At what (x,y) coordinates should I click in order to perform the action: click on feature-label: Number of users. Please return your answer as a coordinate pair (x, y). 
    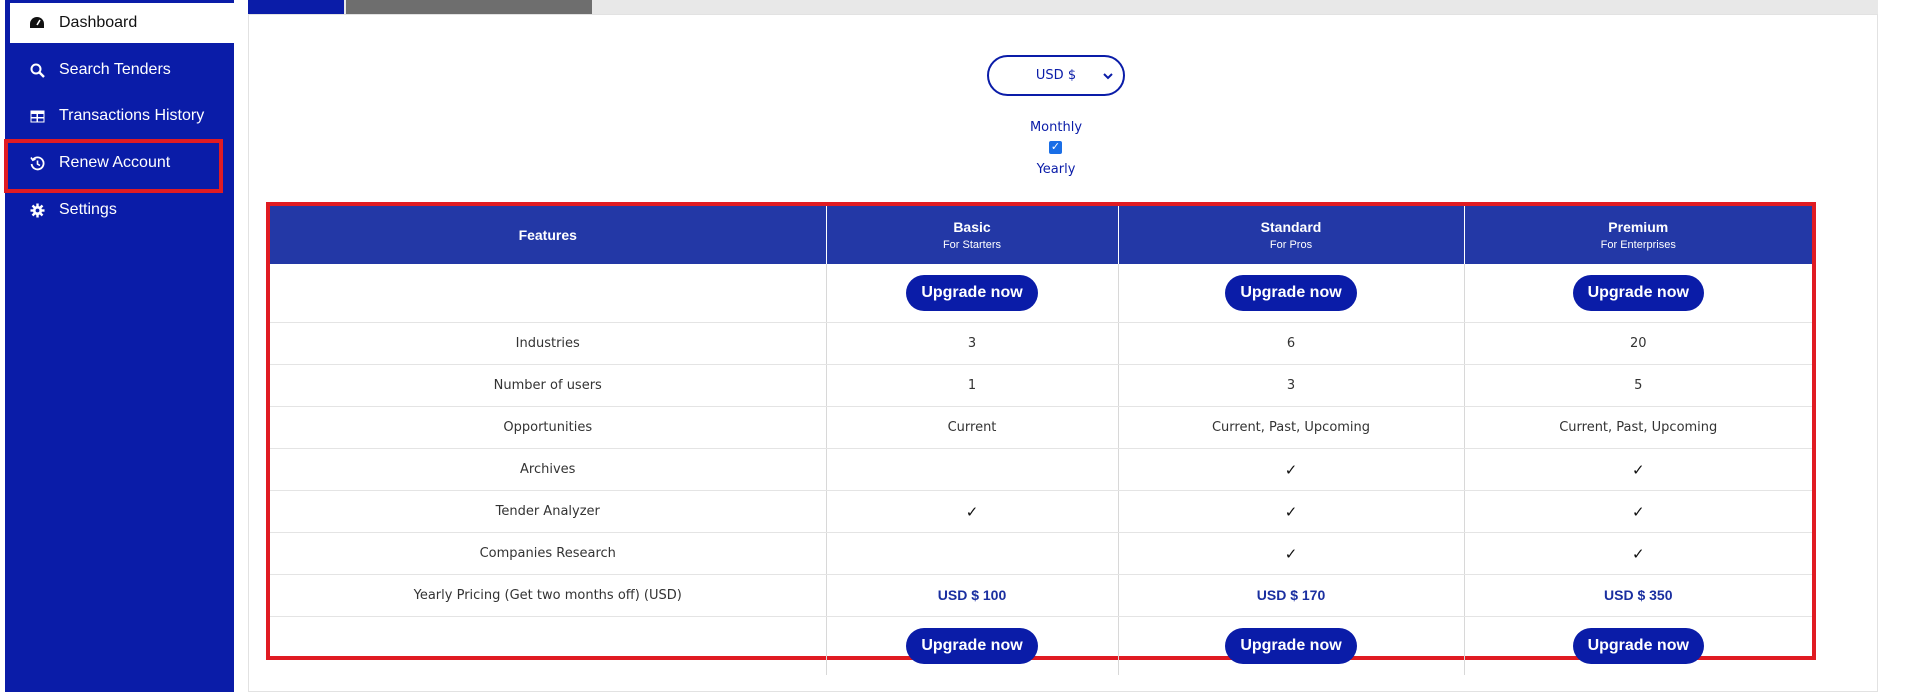
    Looking at the image, I should click on (548, 385).